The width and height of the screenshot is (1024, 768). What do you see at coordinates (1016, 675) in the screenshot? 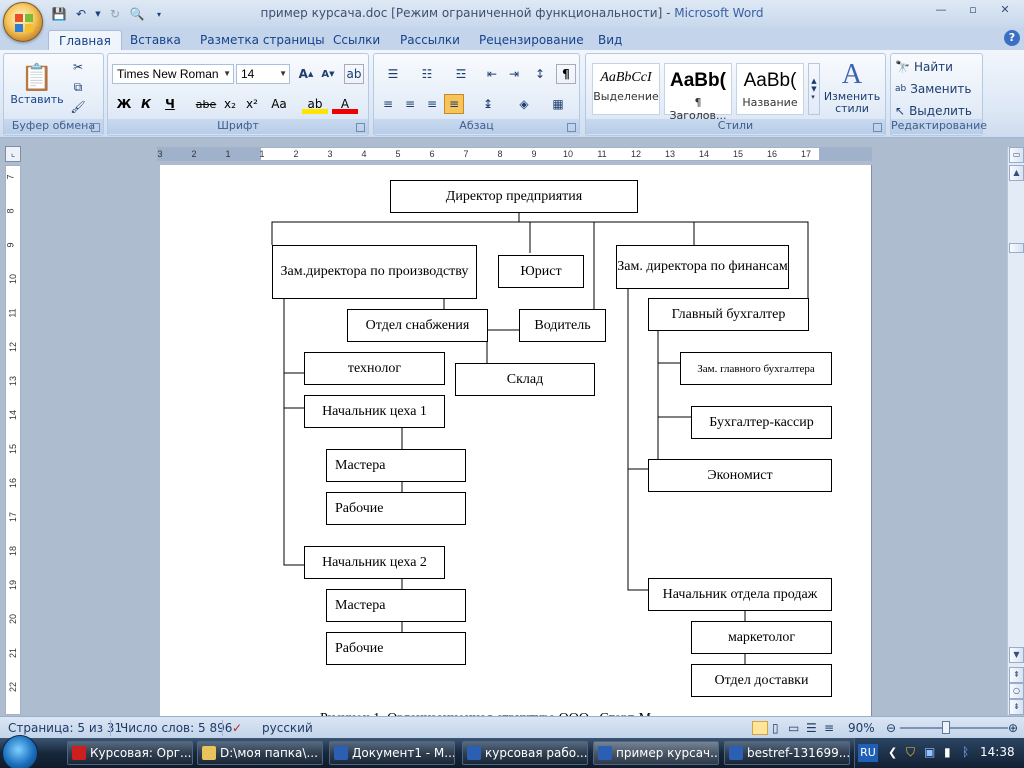
I see `prev-page-icon: ⇞` at bounding box center [1016, 675].